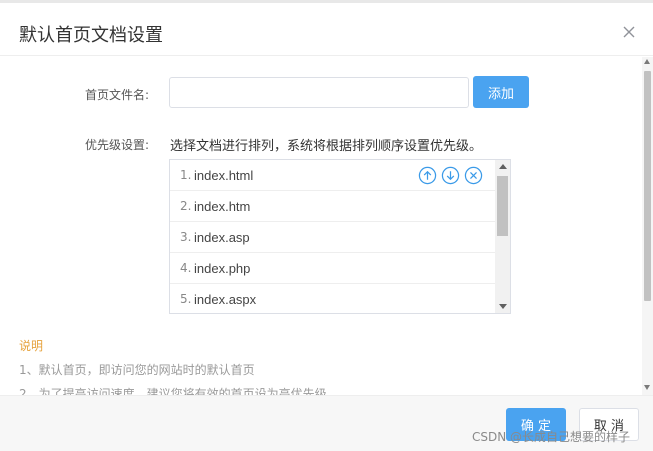  Describe the element at coordinates (326, 423) in the screenshot. I see `dialog-footer: 确 定 取 消 CSDN @长成自己想要的样子` at that location.